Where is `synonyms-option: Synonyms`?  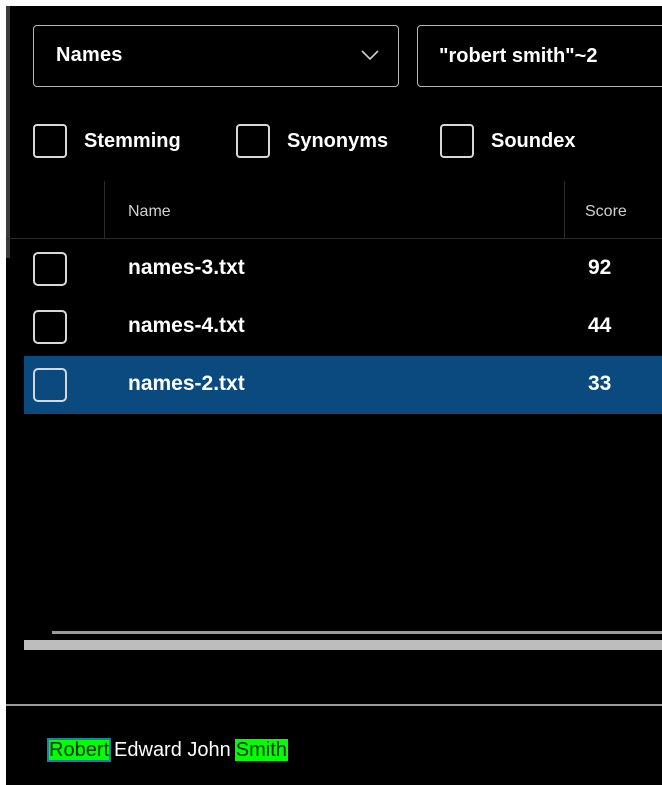 synonyms-option: Synonyms is located at coordinates (326, 142).